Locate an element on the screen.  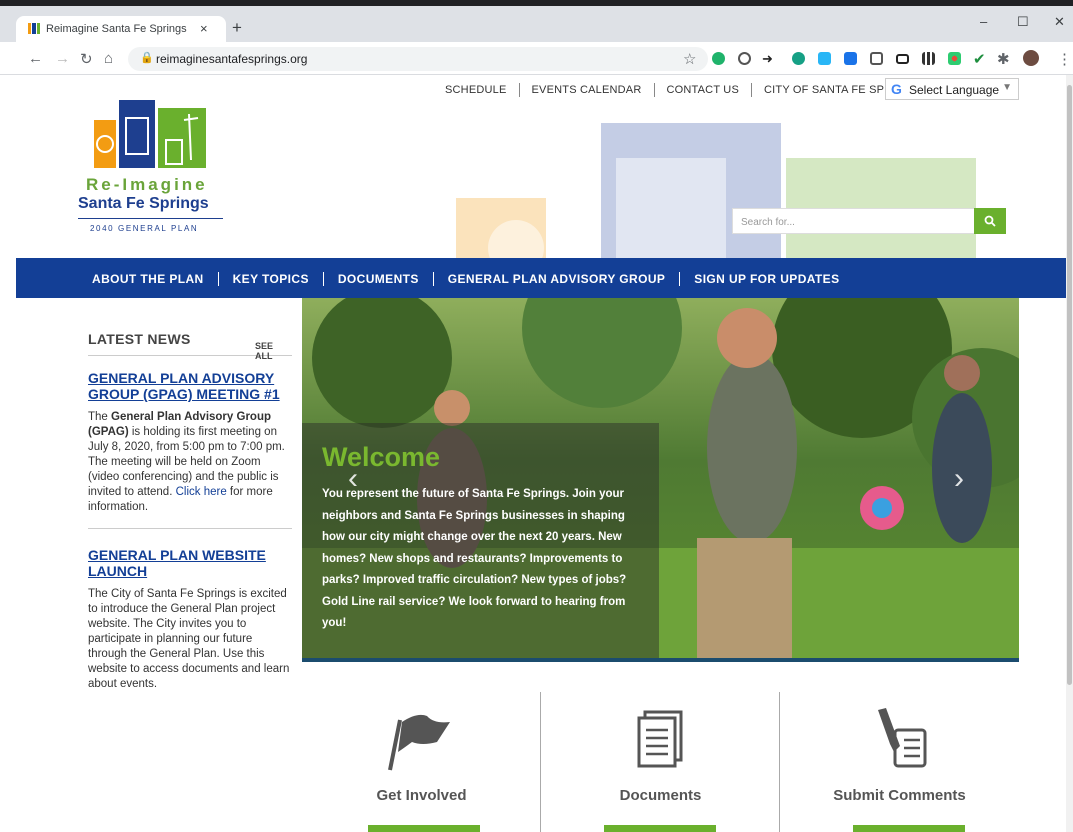
logo-icon is located at coordinates (150, 134).